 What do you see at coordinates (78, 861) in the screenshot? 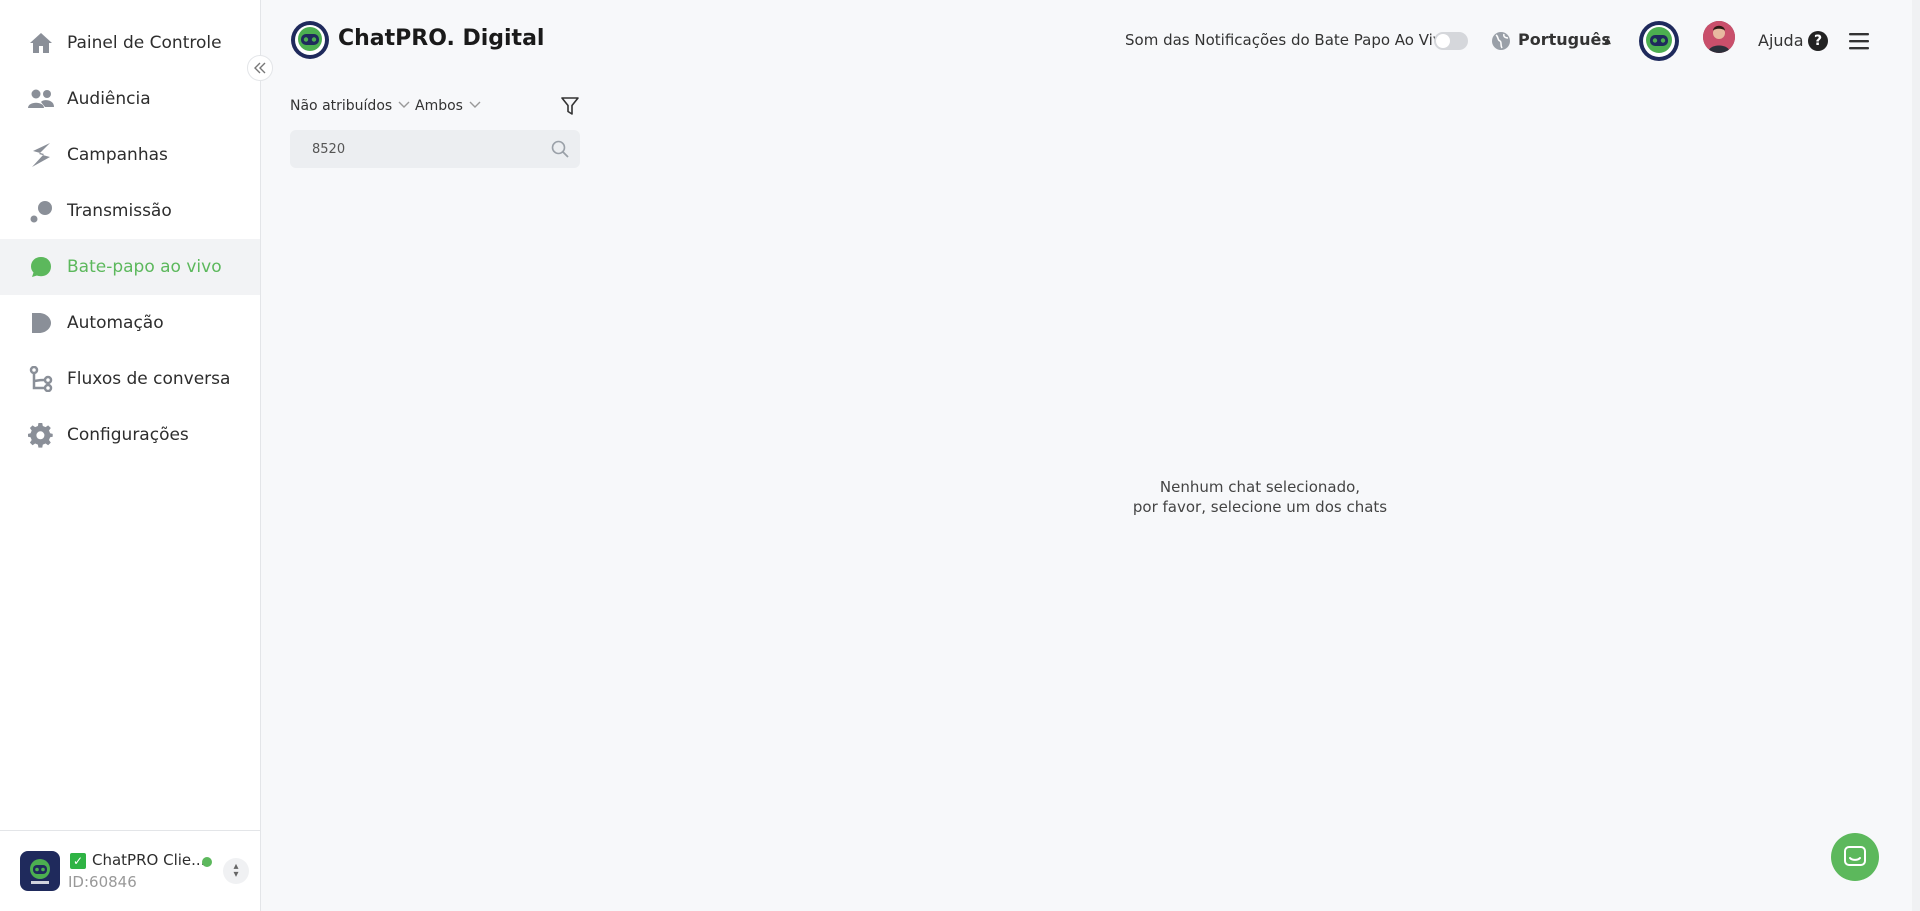
I see `verified-icon: ✓` at bounding box center [78, 861].